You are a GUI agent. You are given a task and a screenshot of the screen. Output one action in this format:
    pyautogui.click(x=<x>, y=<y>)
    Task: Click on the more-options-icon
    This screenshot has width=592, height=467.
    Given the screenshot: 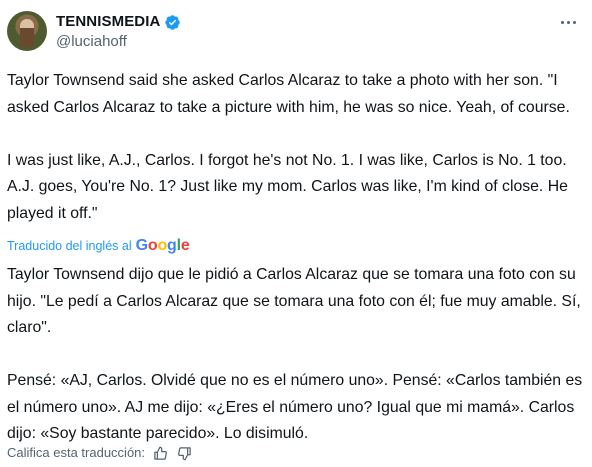 What is the action you would take?
    pyautogui.click(x=568, y=22)
    